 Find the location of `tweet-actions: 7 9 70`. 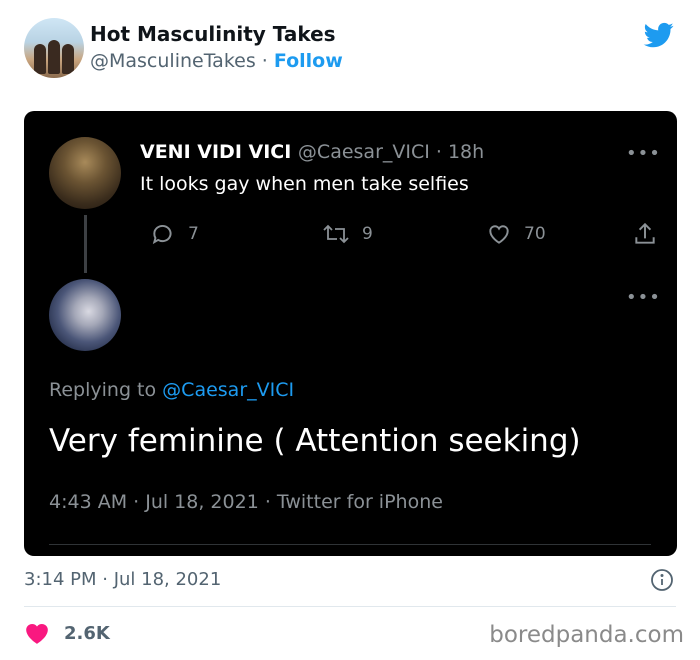

tweet-actions: 7 9 70 is located at coordinates (400, 234).